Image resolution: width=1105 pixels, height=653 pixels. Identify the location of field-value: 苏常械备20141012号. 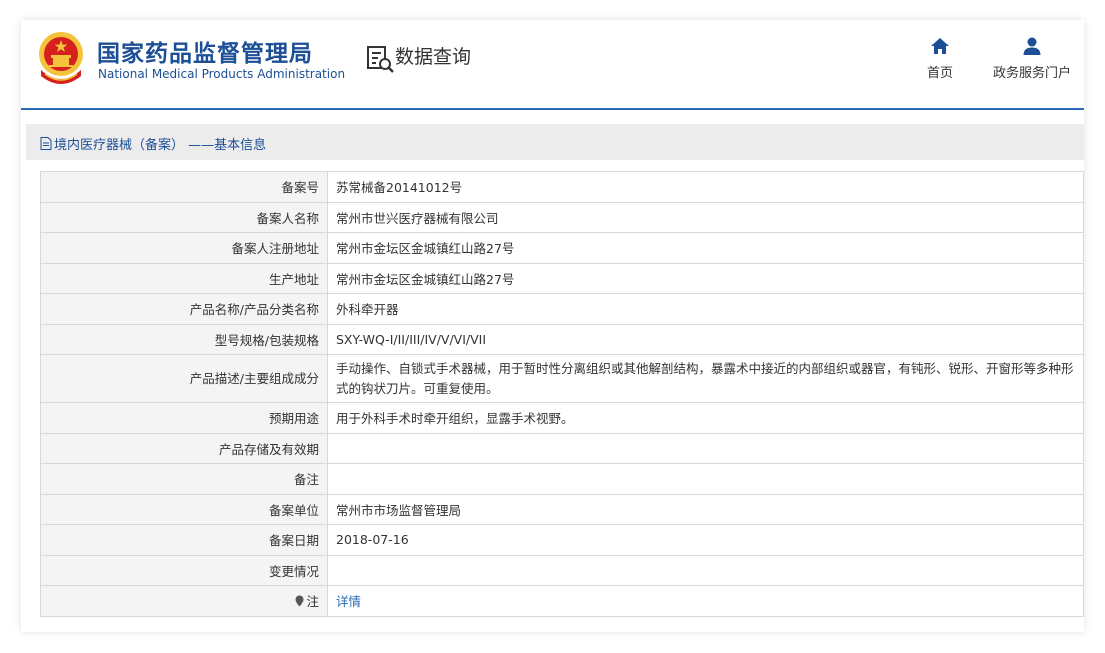
(705, 187).